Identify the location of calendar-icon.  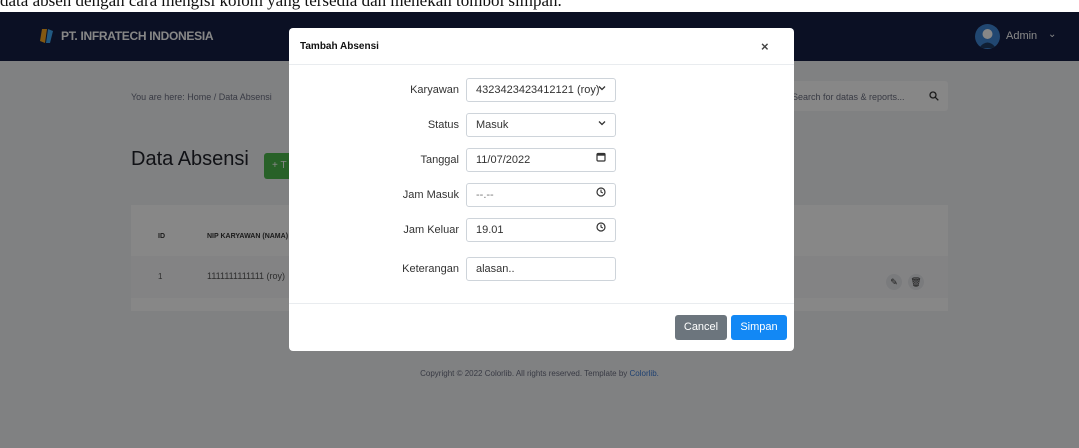
(601, 160).